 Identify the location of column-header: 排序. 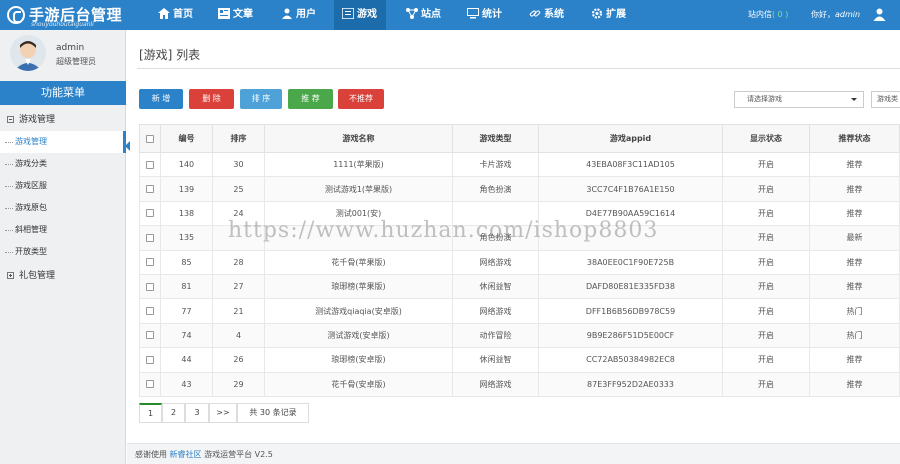
(238, 138).